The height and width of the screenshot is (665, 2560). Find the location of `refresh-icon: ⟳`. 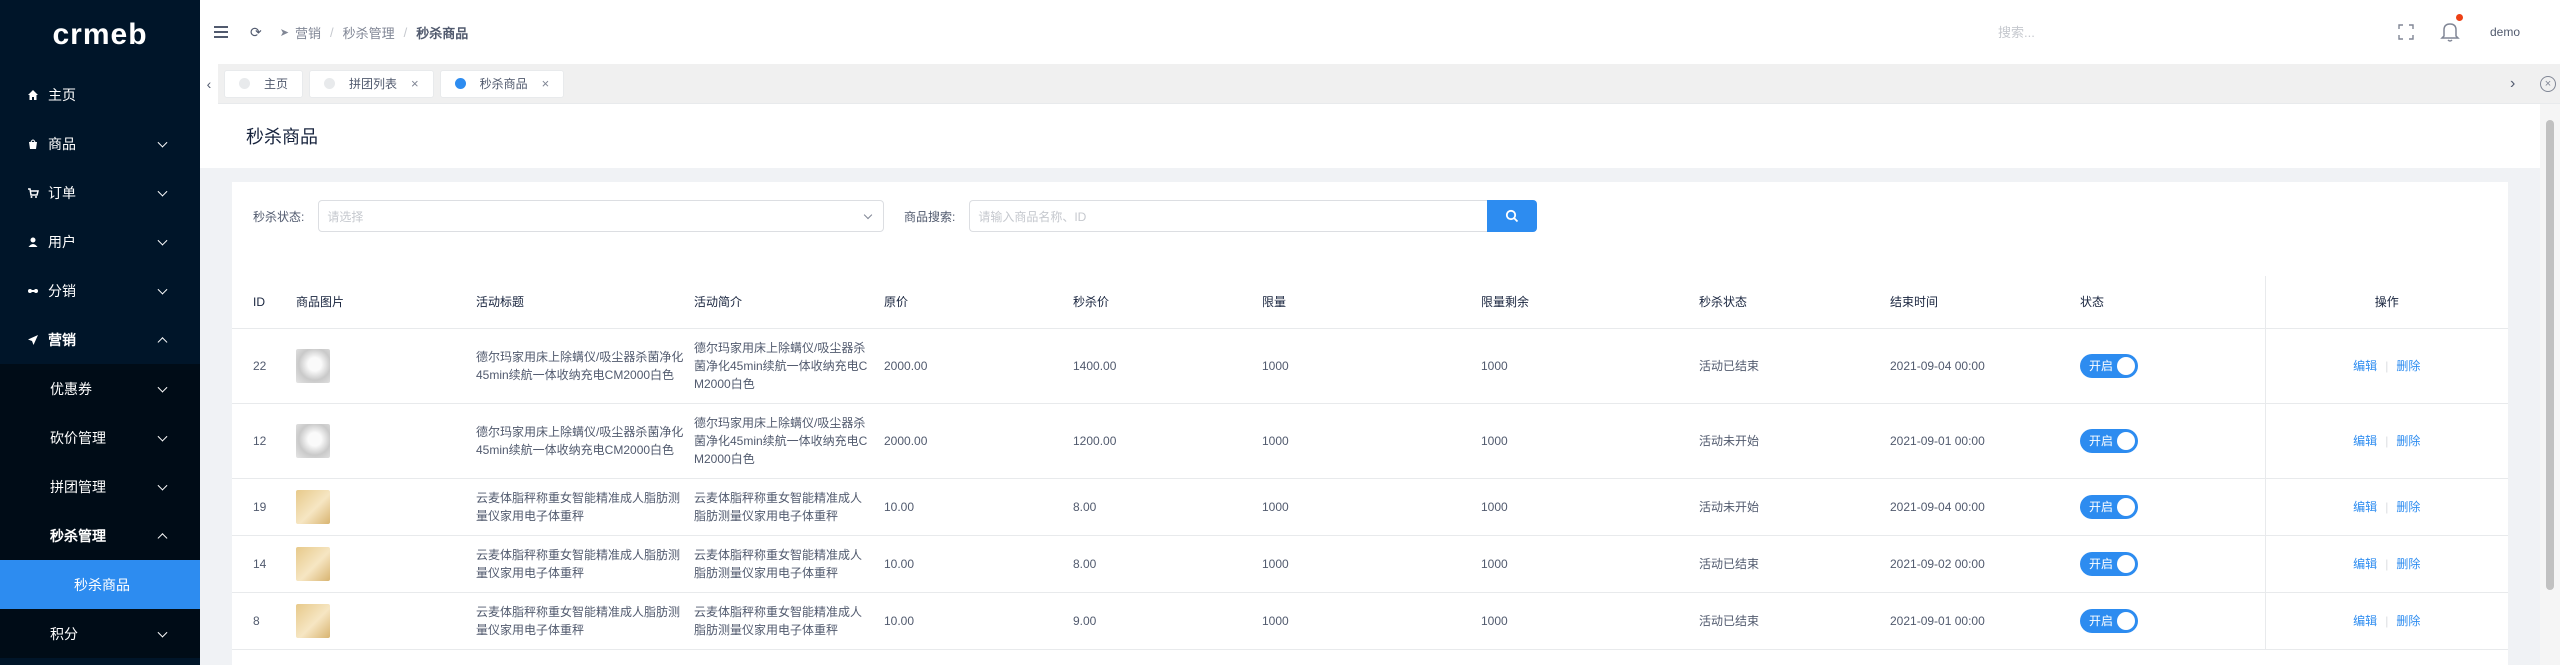

refresh-icon: ⟳ is located at coordinates (256, 32).